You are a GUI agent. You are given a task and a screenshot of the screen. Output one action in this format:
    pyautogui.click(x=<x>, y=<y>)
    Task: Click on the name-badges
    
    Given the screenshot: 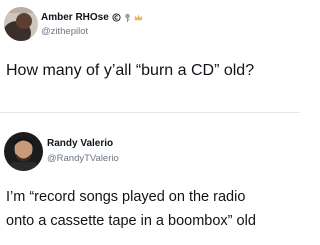 What is the action you would take?
    pyautogui.click(x=127, y=17)
    